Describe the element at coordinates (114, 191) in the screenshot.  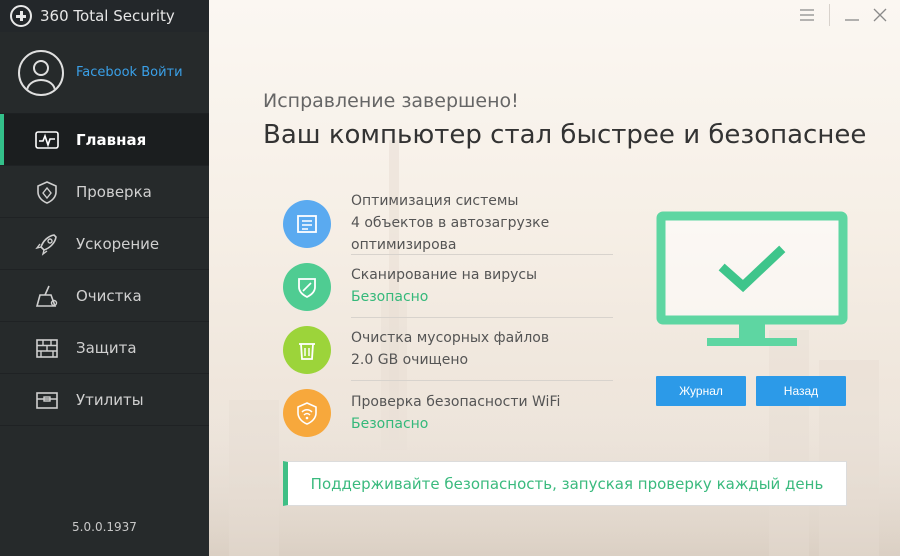
I see `sidebar-item-label: Проверка` at that location.